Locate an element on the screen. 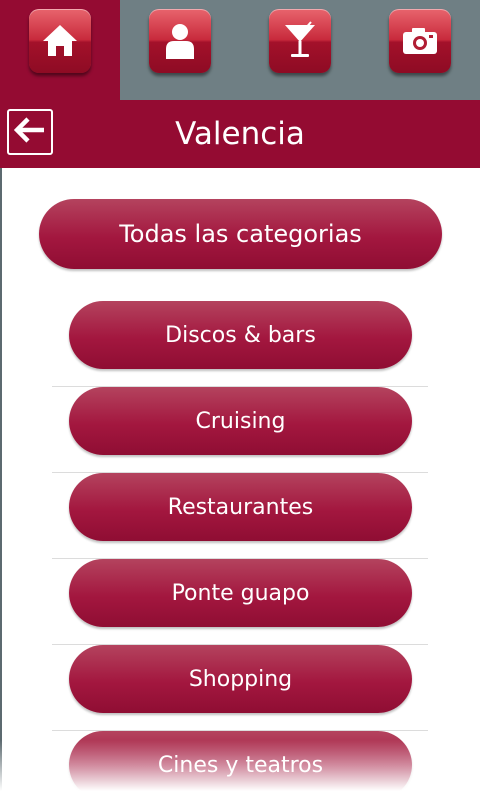 Image resolution: width=480 pixels, height=800 pixels. list-item: Discos & bars is located at coordinates (240, 344).